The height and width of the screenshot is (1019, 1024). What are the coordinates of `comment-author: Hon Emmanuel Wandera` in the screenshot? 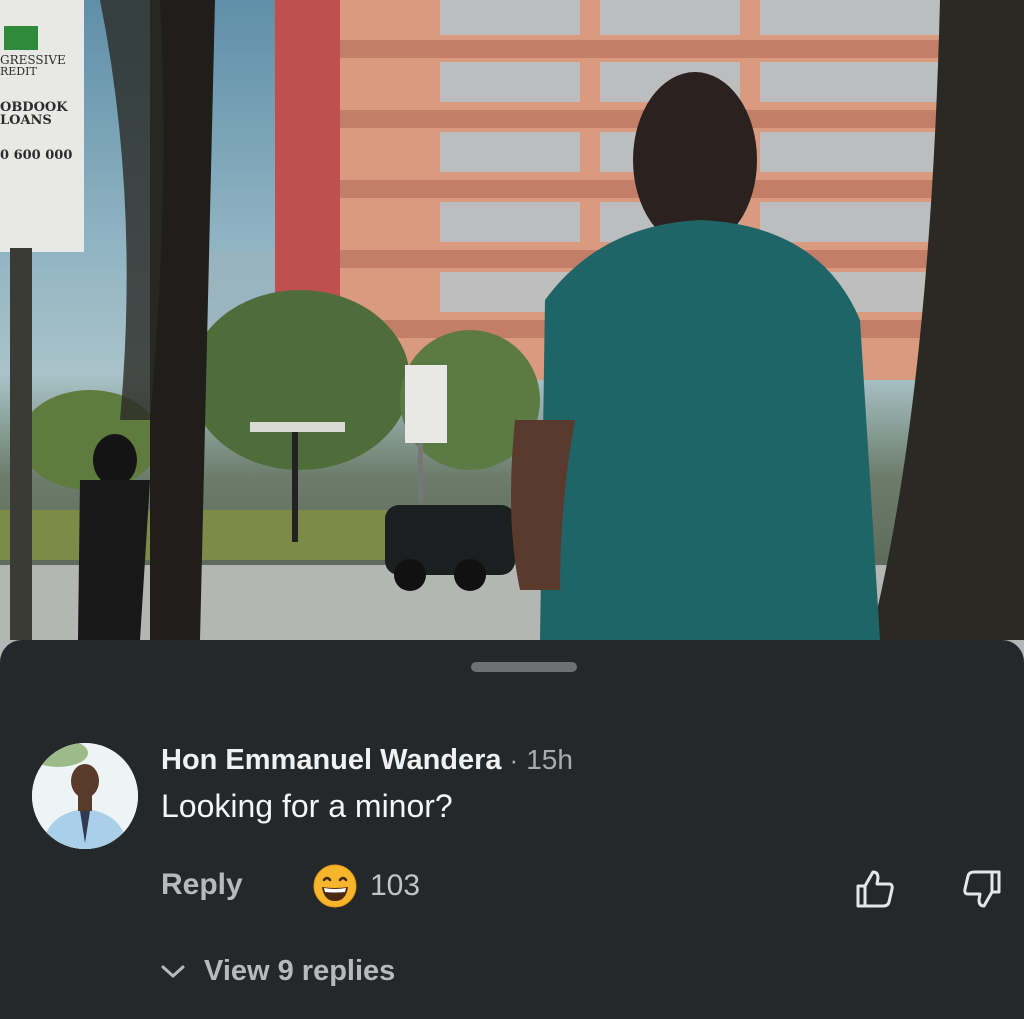 It's located at (331, 760).